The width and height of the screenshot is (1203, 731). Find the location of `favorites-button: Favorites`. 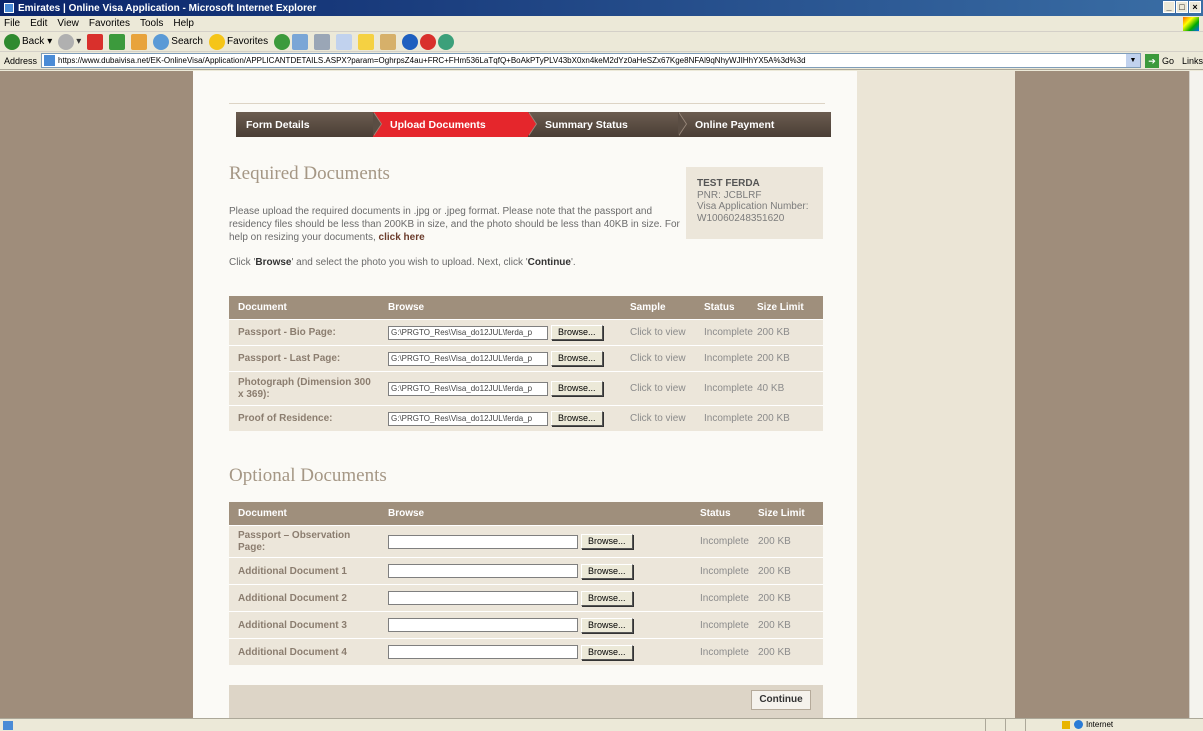

favorites-button: Favorites is located at coordinates (238, 41).